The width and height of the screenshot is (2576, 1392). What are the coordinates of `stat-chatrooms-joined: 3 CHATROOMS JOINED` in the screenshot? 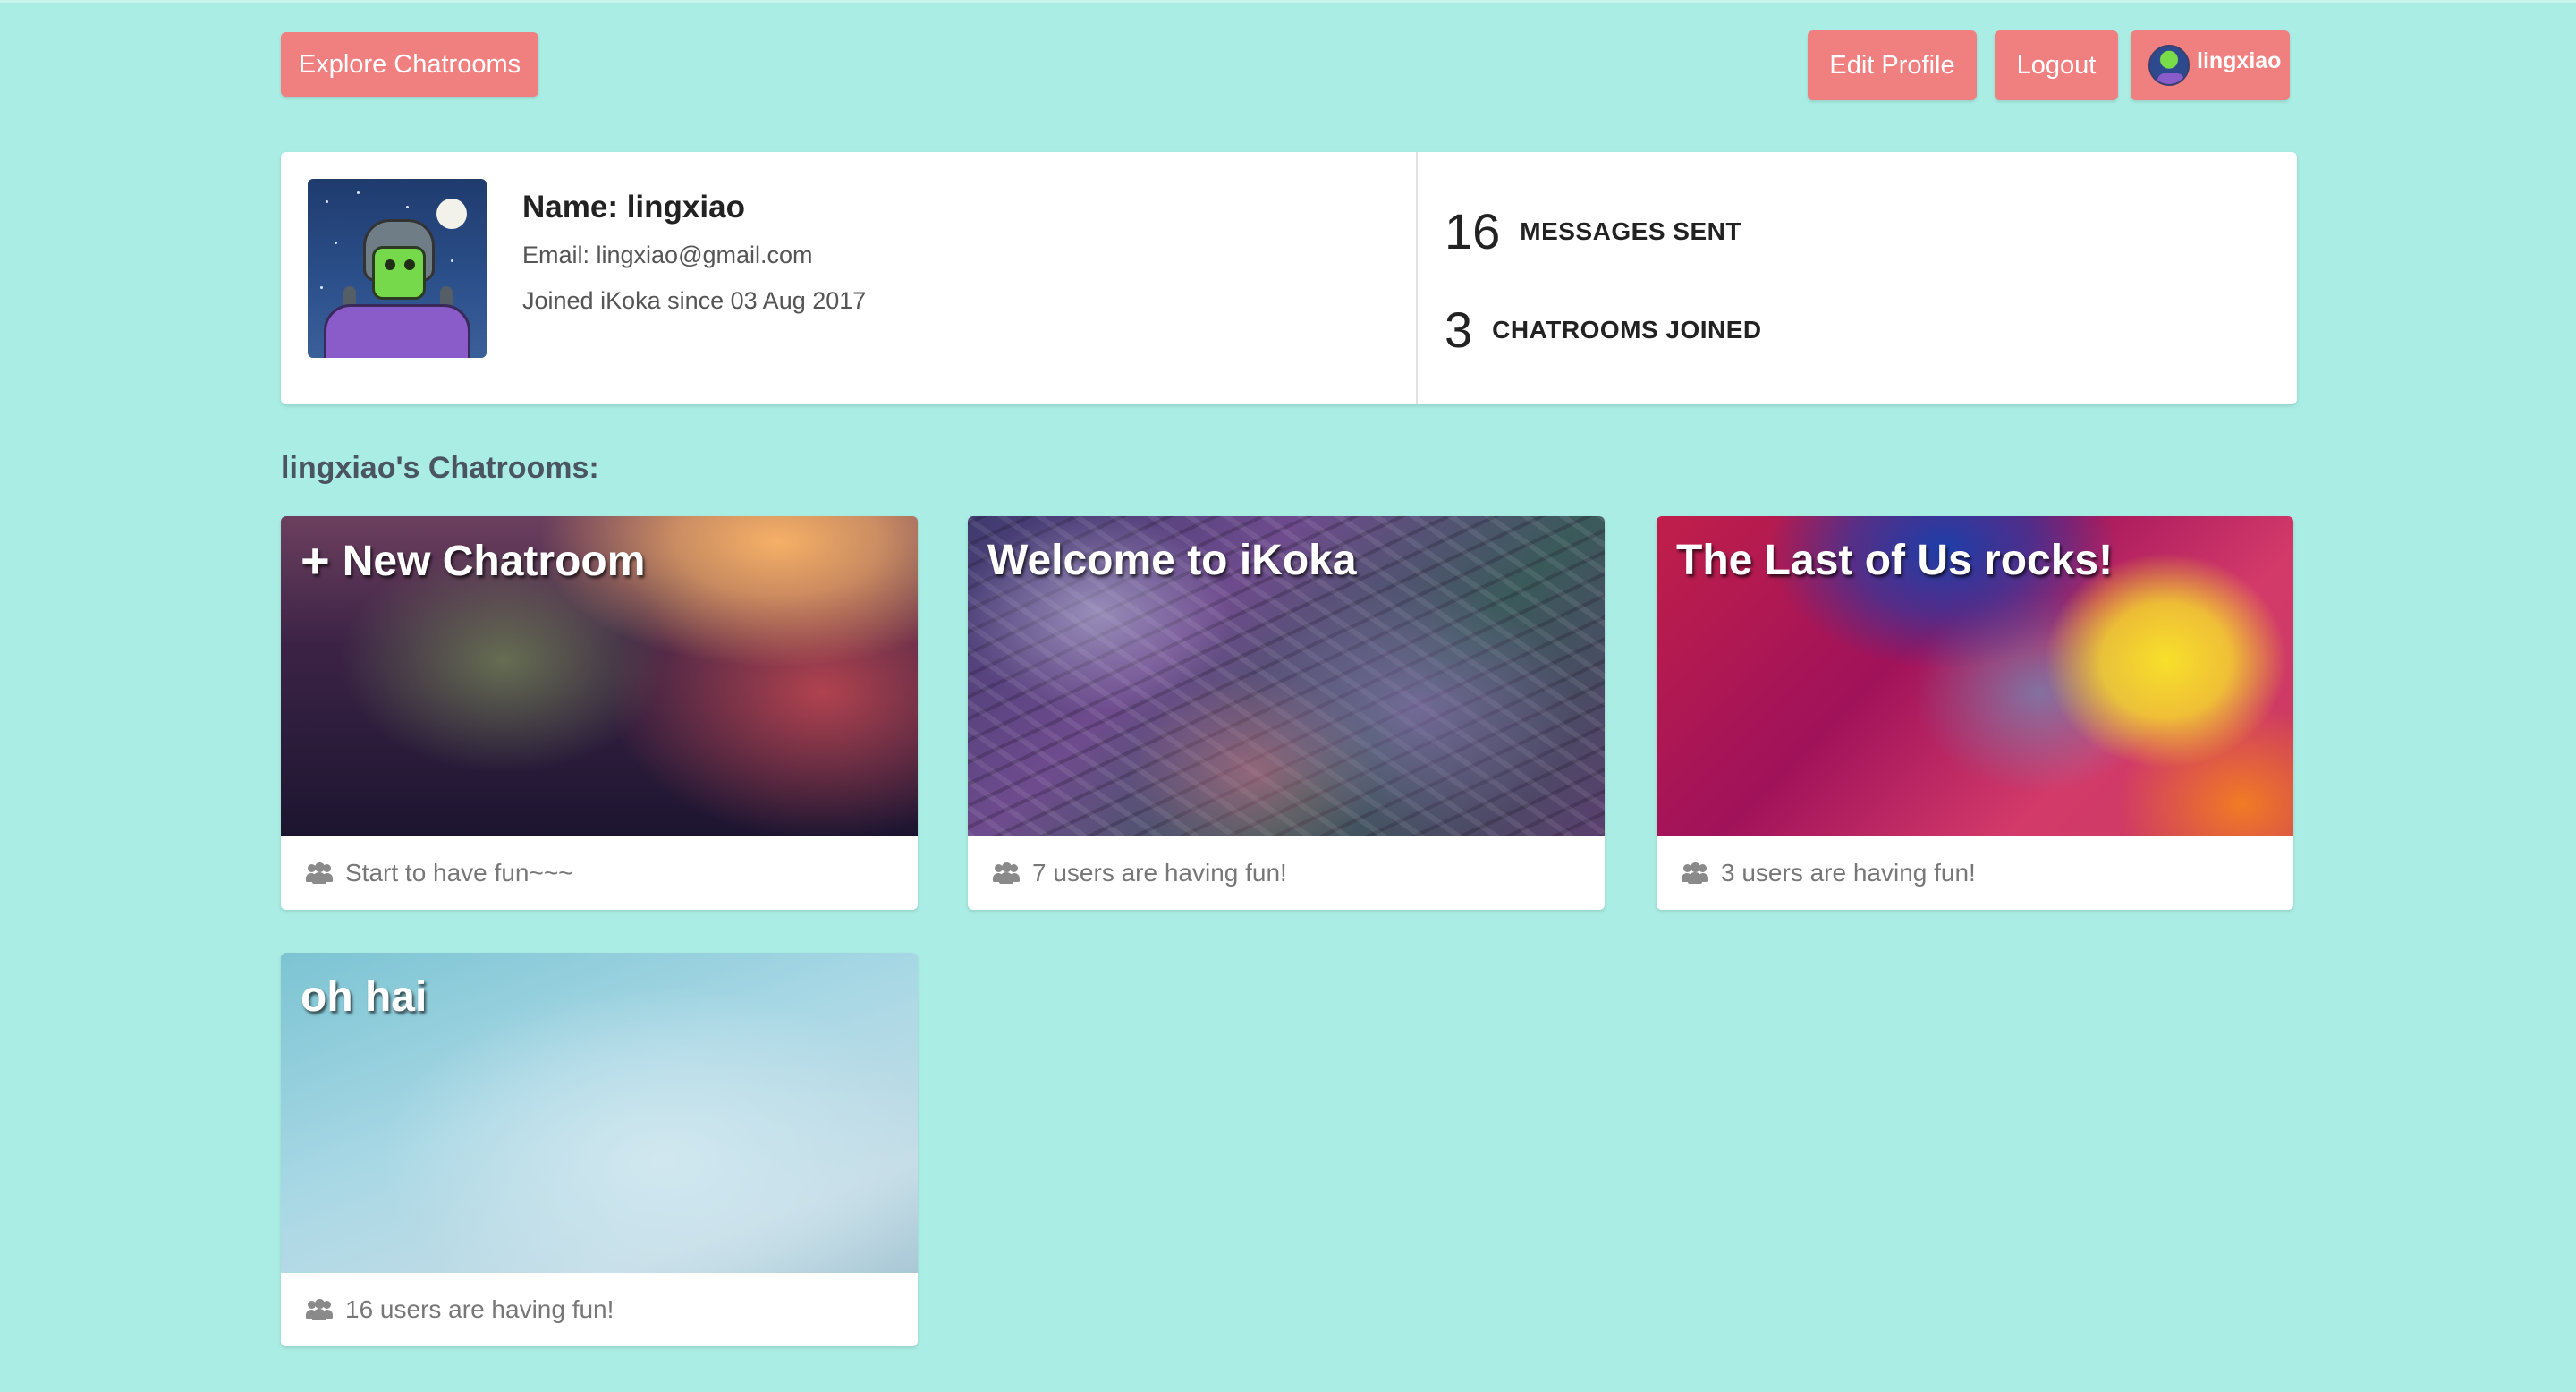 It's located at (1603, 330).